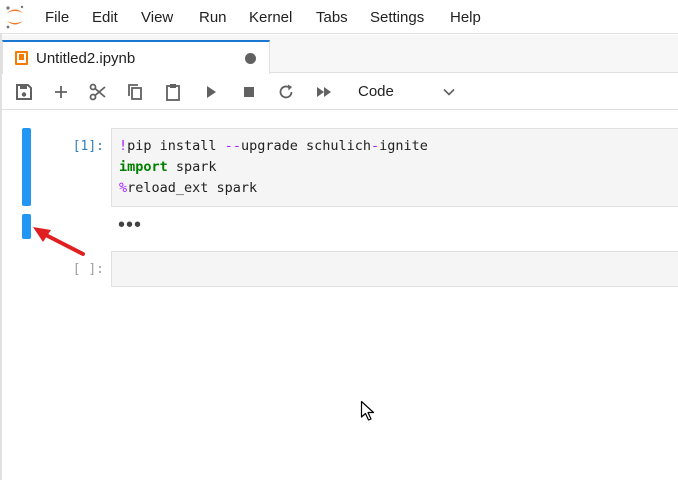 The width and height of the screenshot is (678, 480). I want to click on notebook-icon, so click(21, 58).